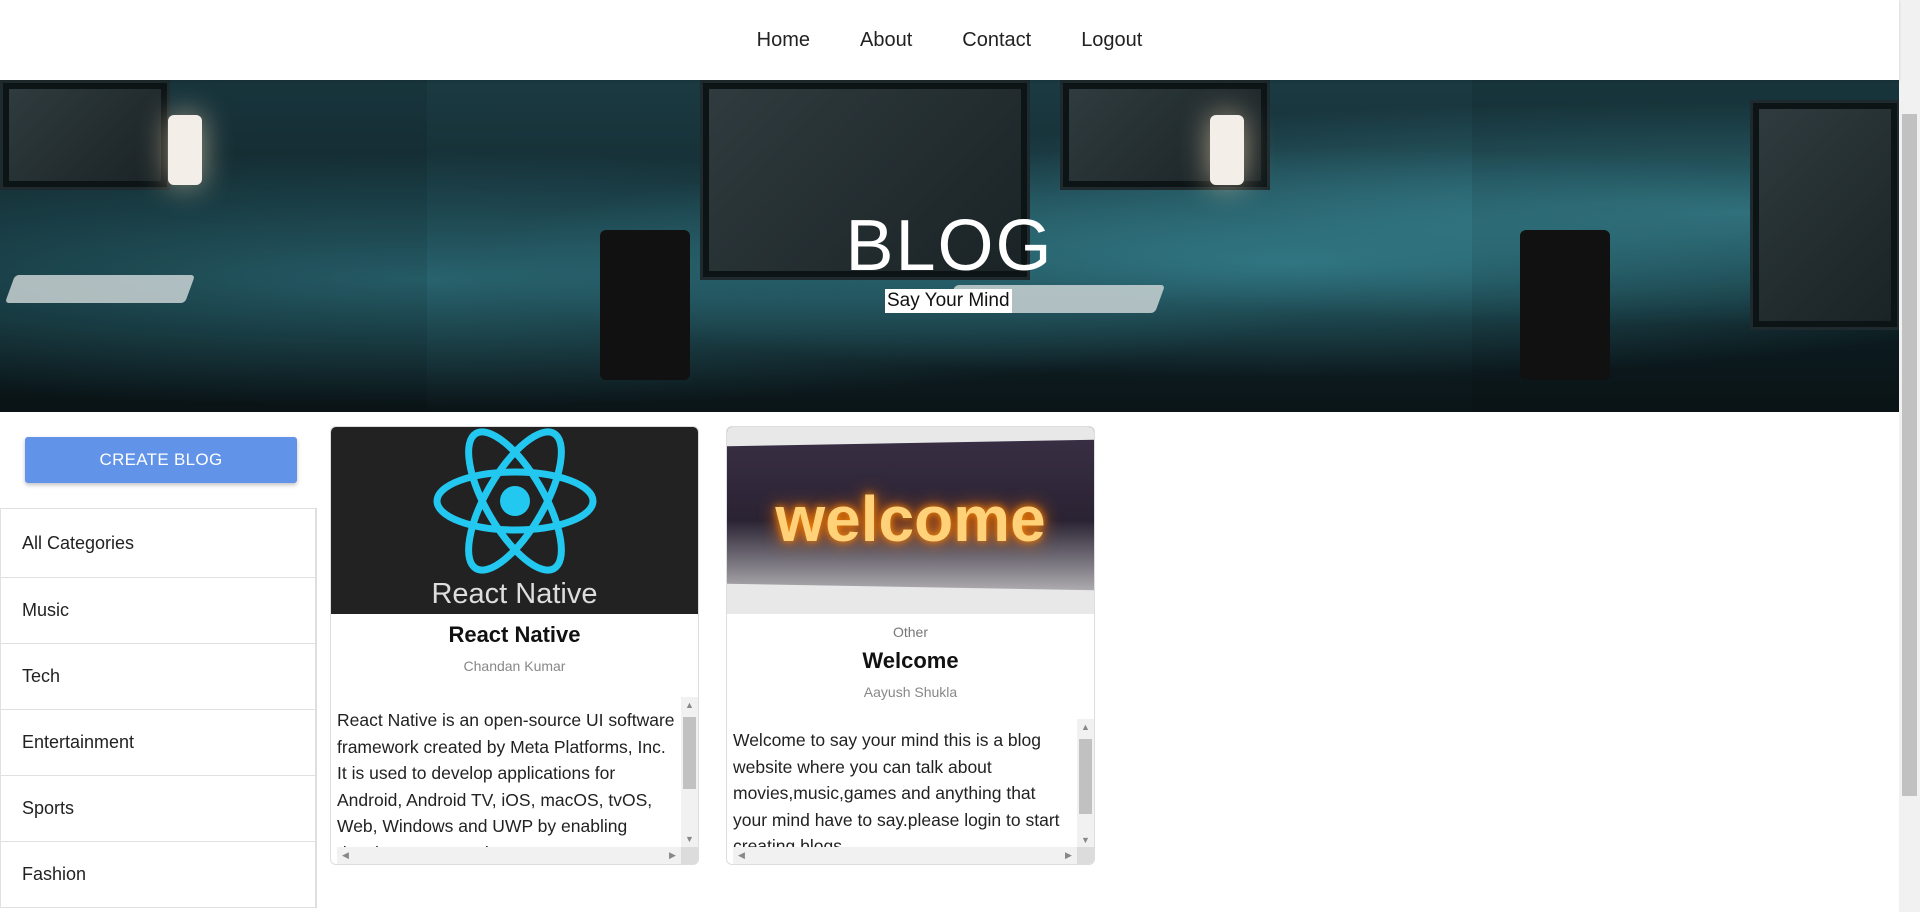 Image resolution: width=1920 pixels, height=912 pixels. I want to click on page-scroll-thumb, so click(1909, 455).